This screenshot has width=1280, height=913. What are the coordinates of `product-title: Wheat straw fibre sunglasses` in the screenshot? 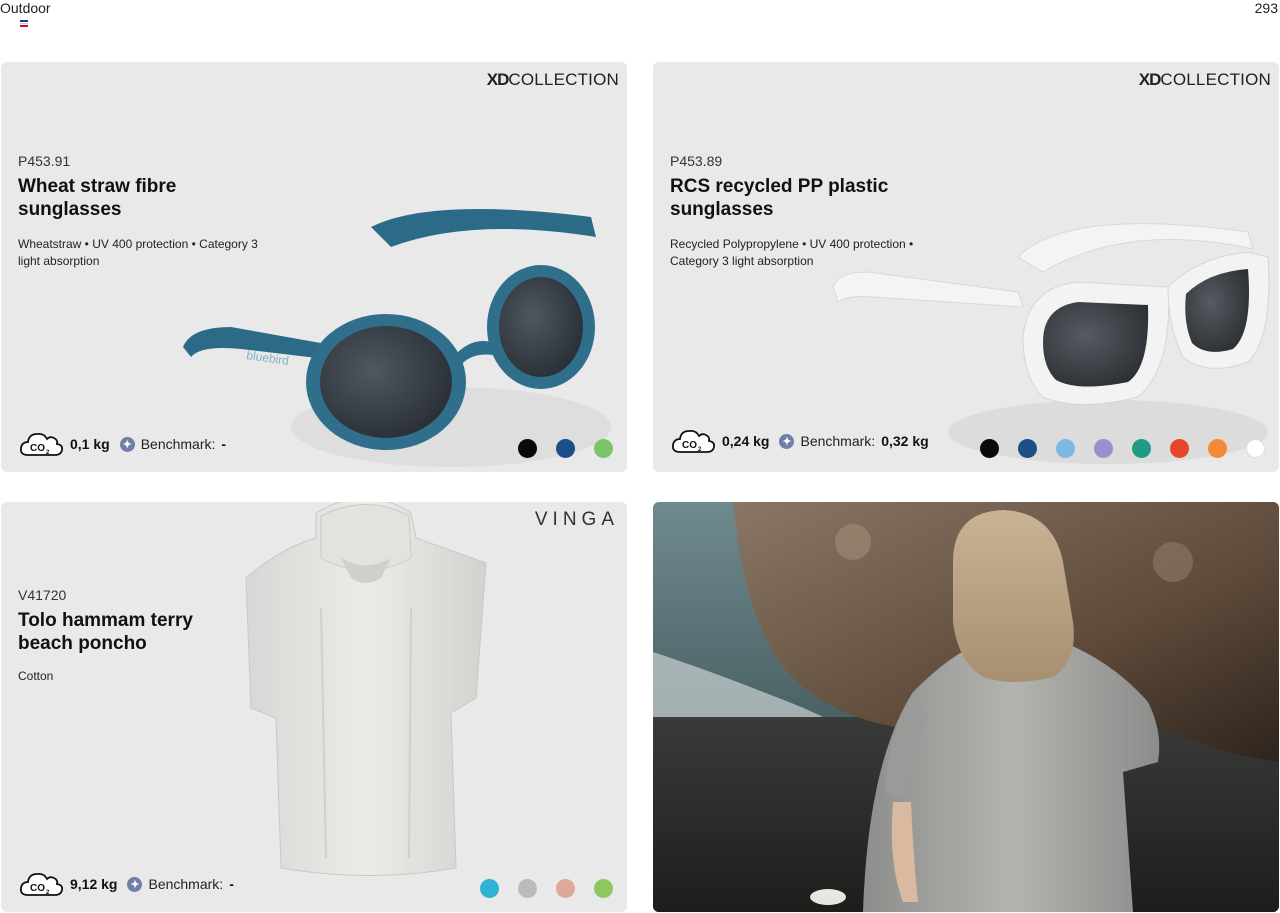 It's located at (97, 198).